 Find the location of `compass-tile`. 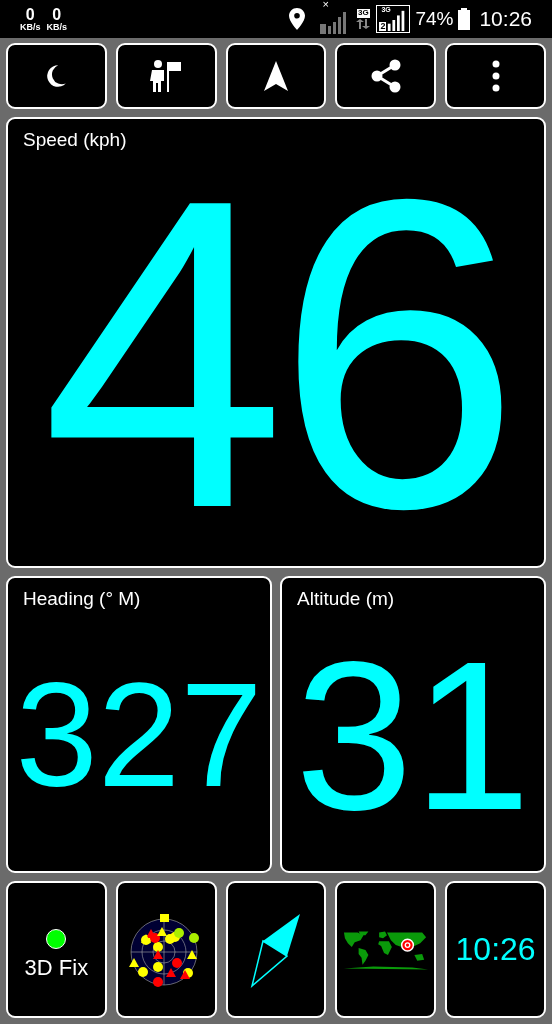

compass-tile is located at coordinates (276, 949).